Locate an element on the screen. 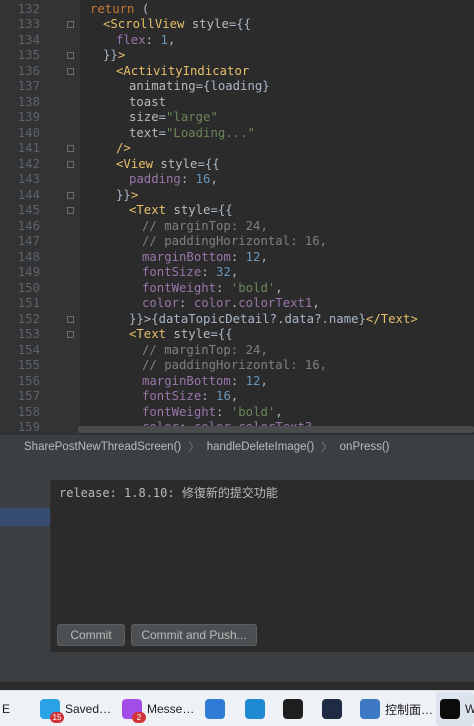  code-token: </Text> is located at coordinates (391, 318).